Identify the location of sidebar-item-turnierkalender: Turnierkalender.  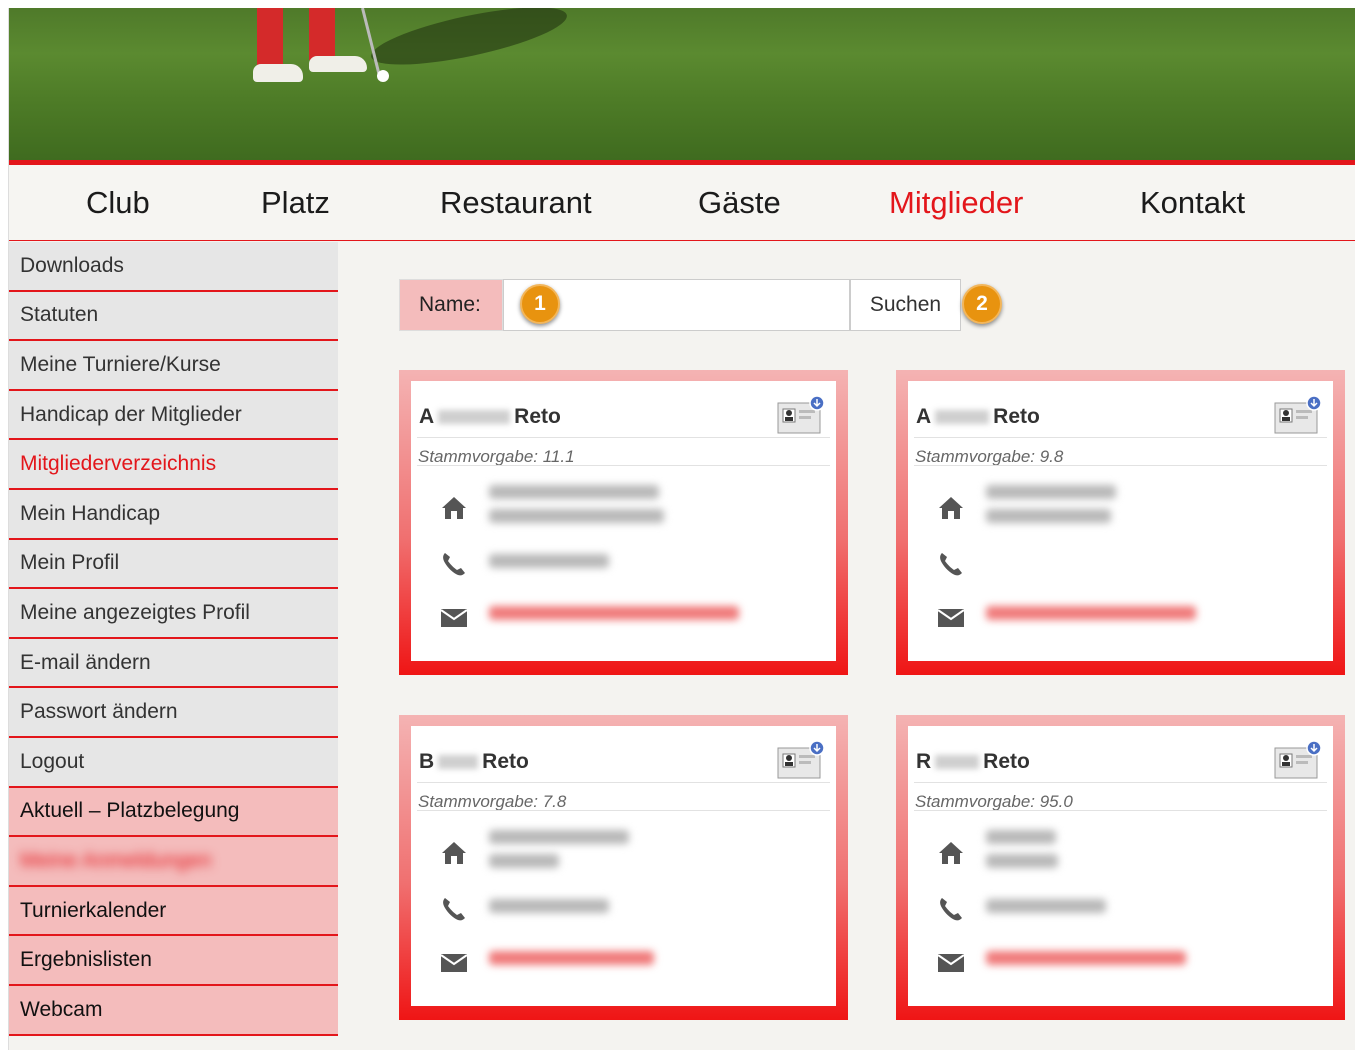
(173, 911).